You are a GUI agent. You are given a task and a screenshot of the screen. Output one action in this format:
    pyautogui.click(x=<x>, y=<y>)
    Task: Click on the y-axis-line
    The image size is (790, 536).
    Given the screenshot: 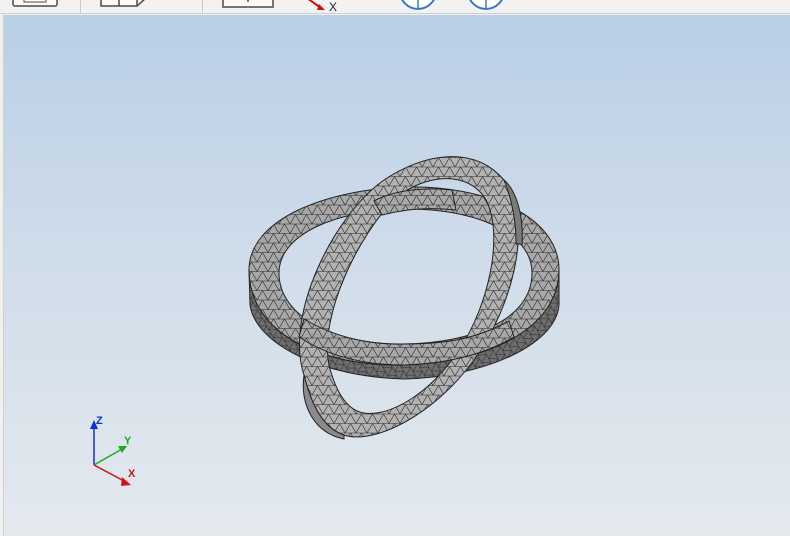 What is the action you would take?
    pyautogui.click(x=108, y=457)
    